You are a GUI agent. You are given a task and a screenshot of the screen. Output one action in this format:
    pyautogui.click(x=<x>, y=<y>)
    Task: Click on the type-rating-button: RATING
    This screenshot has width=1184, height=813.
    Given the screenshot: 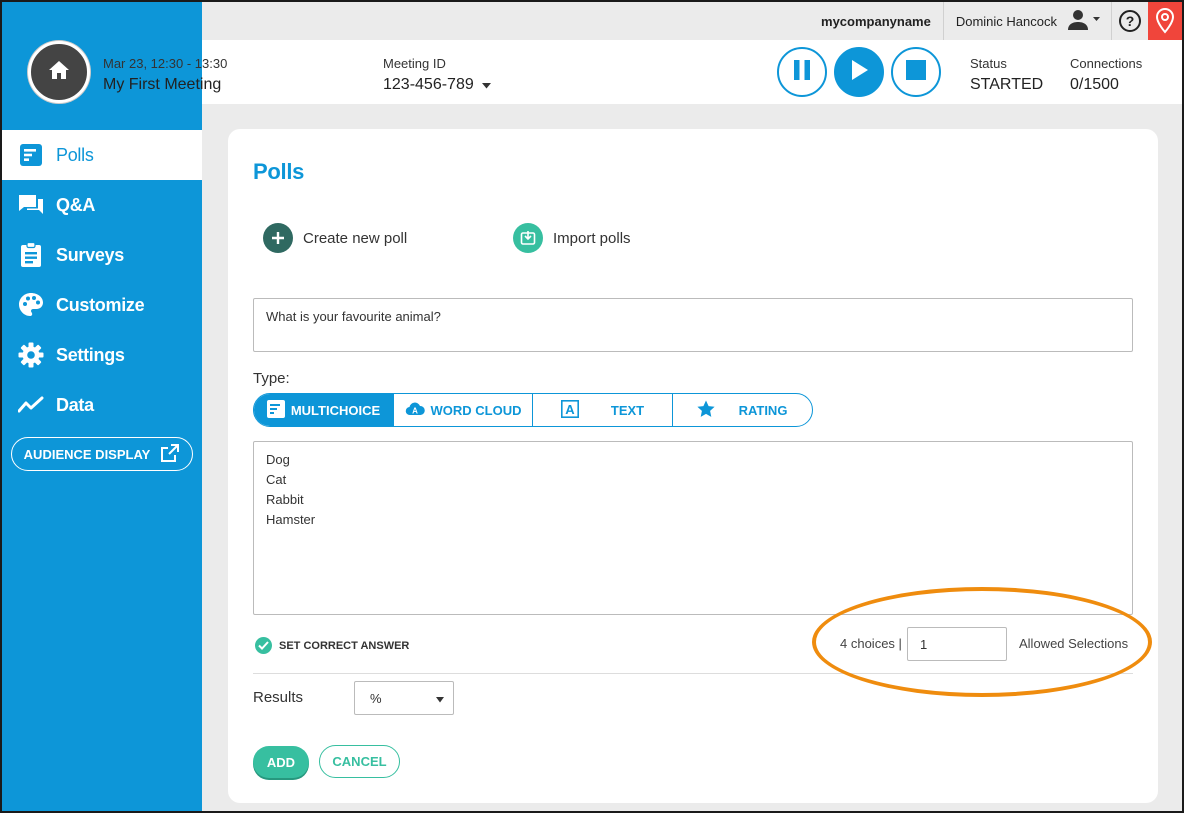 What is the action you would take?
    pyautogui.click(x=742, y=410)
    